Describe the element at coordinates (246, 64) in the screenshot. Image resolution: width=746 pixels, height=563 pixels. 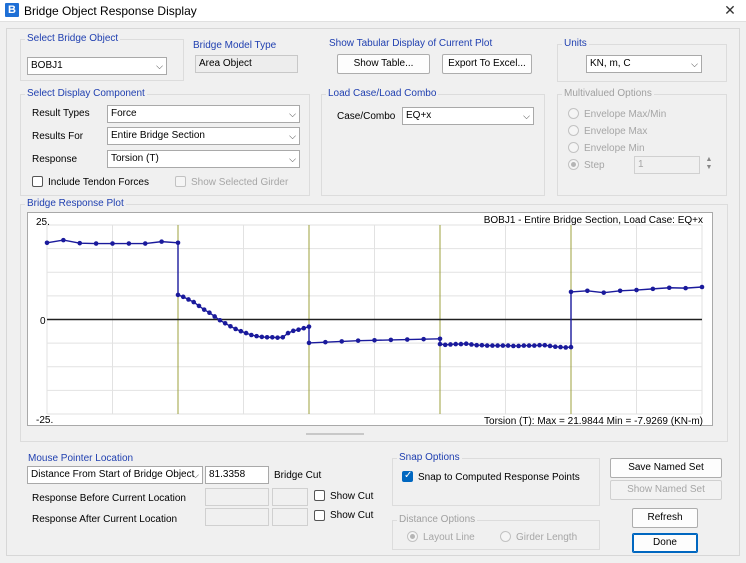
I see `bridge-model-type-field: Area Object` at that location.